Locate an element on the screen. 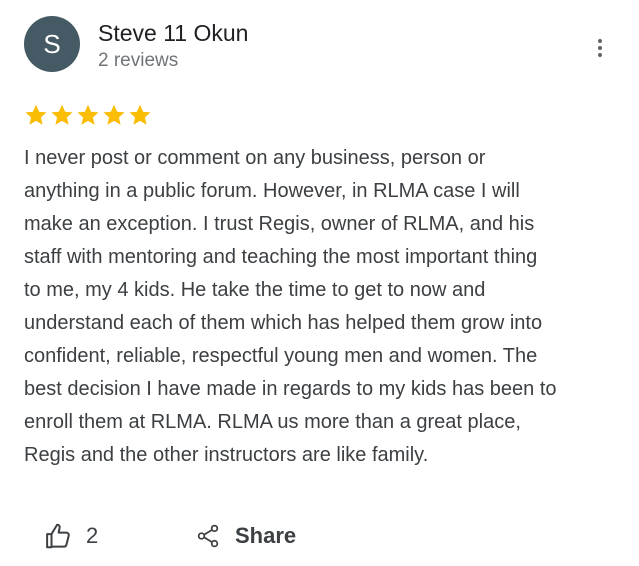  star-rating is located at coordinates (88, 115).